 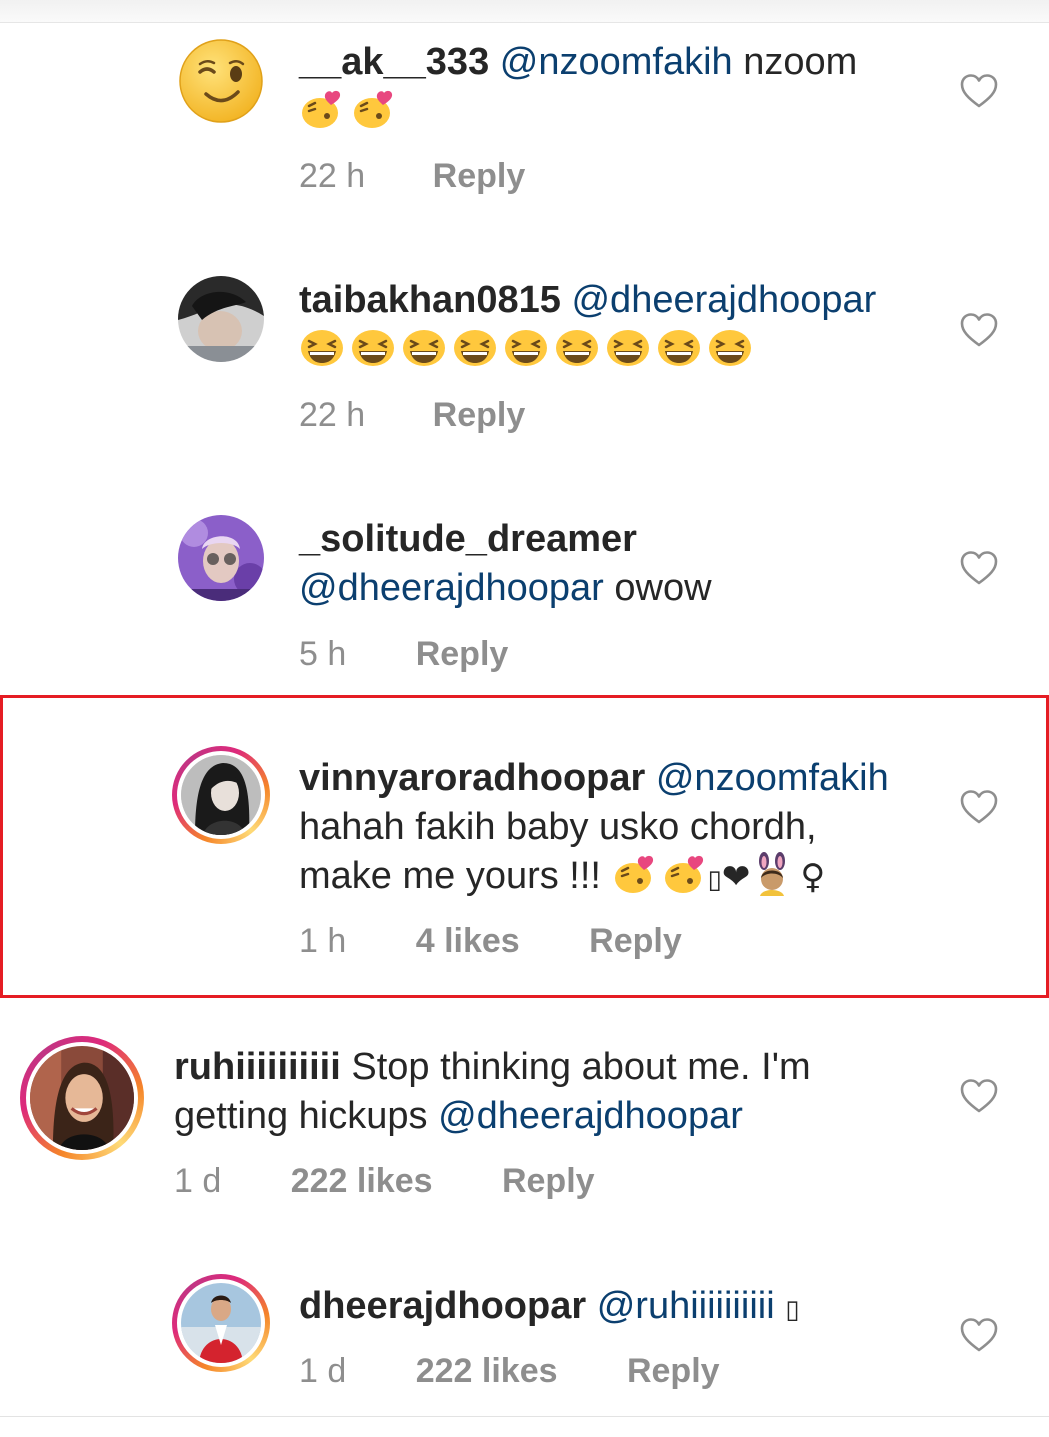 I want to click on comment-likes: 4 likes, so click(x=468, y=941).